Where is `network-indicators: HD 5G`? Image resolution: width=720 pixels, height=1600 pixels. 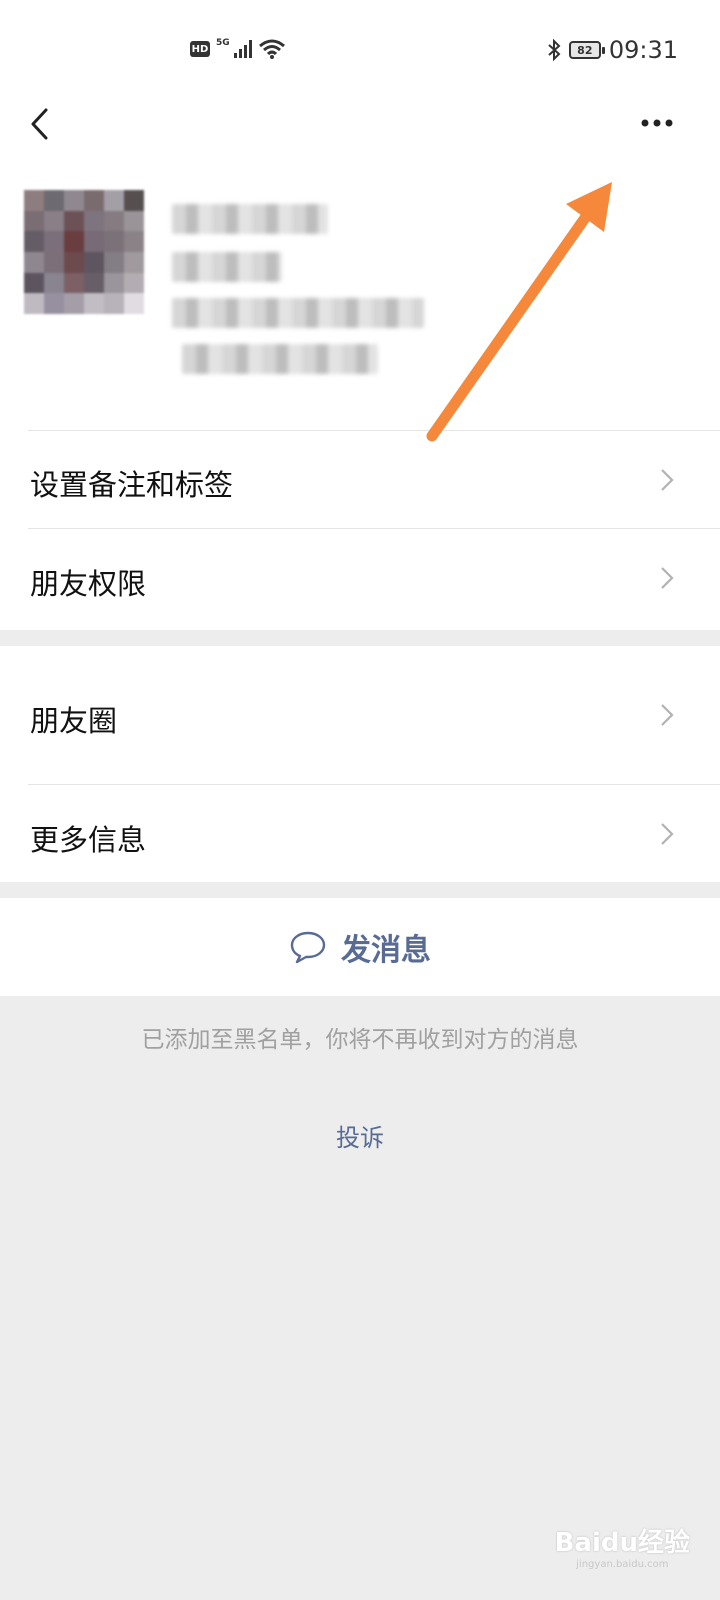
network-indicators: HD 5G is located at coordinates (238, 49).